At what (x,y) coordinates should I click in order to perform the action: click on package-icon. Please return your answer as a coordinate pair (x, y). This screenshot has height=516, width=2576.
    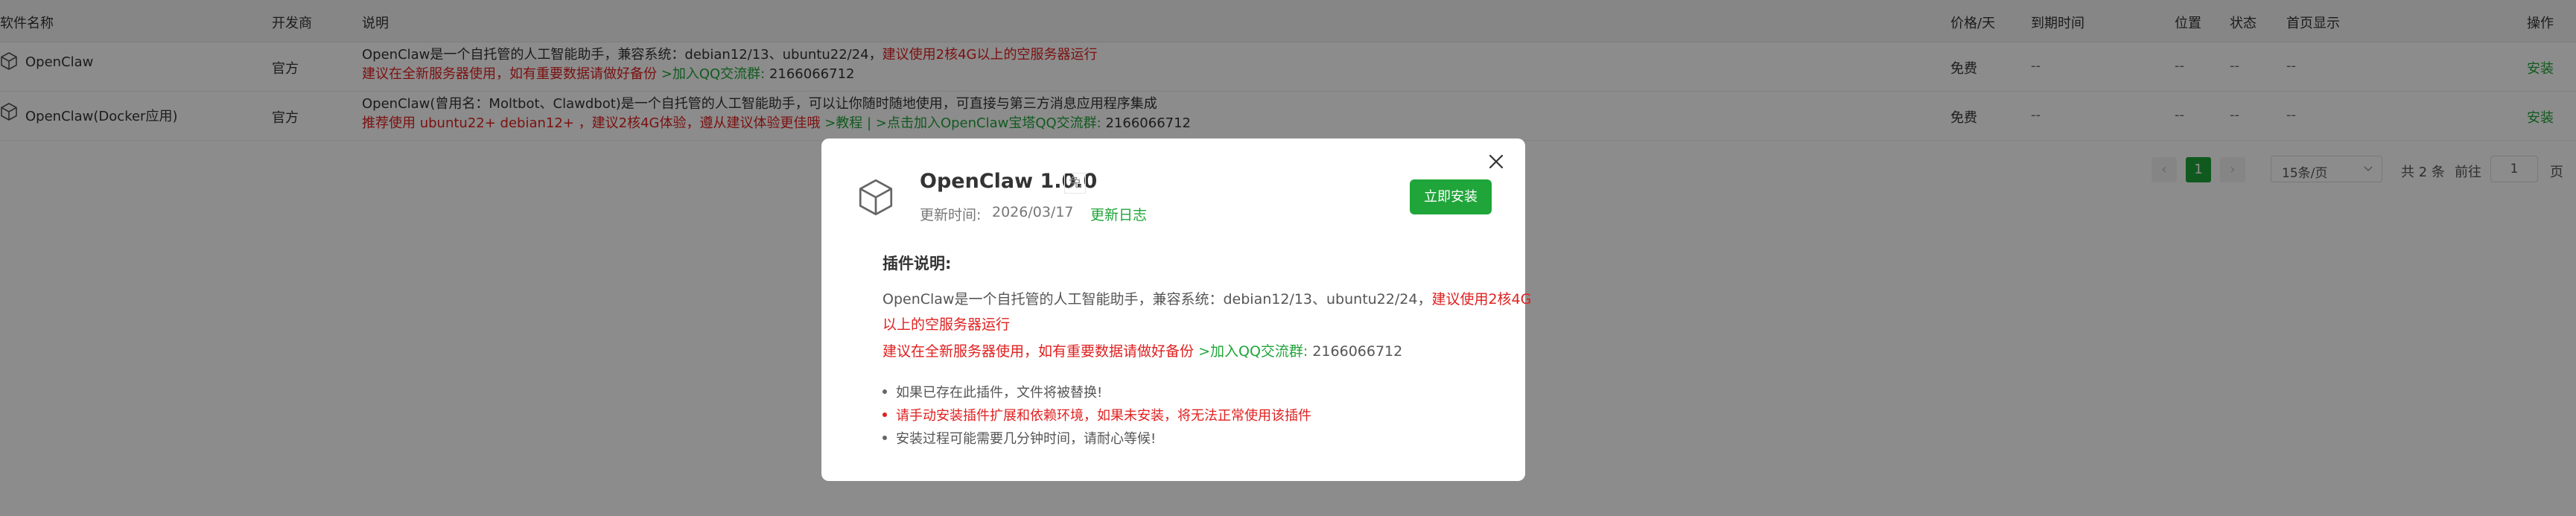
    Looking at the image, I should click on (876, 197).